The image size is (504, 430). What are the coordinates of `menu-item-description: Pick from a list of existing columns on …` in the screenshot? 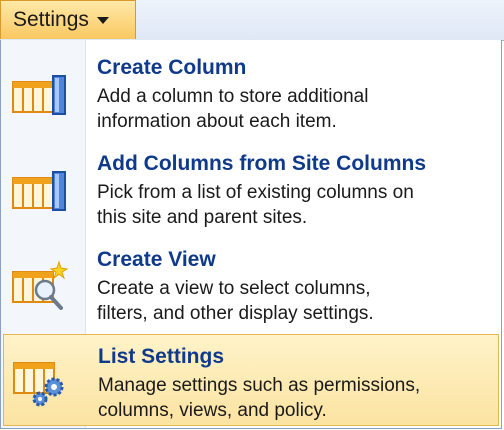 It's located at (292, 205).